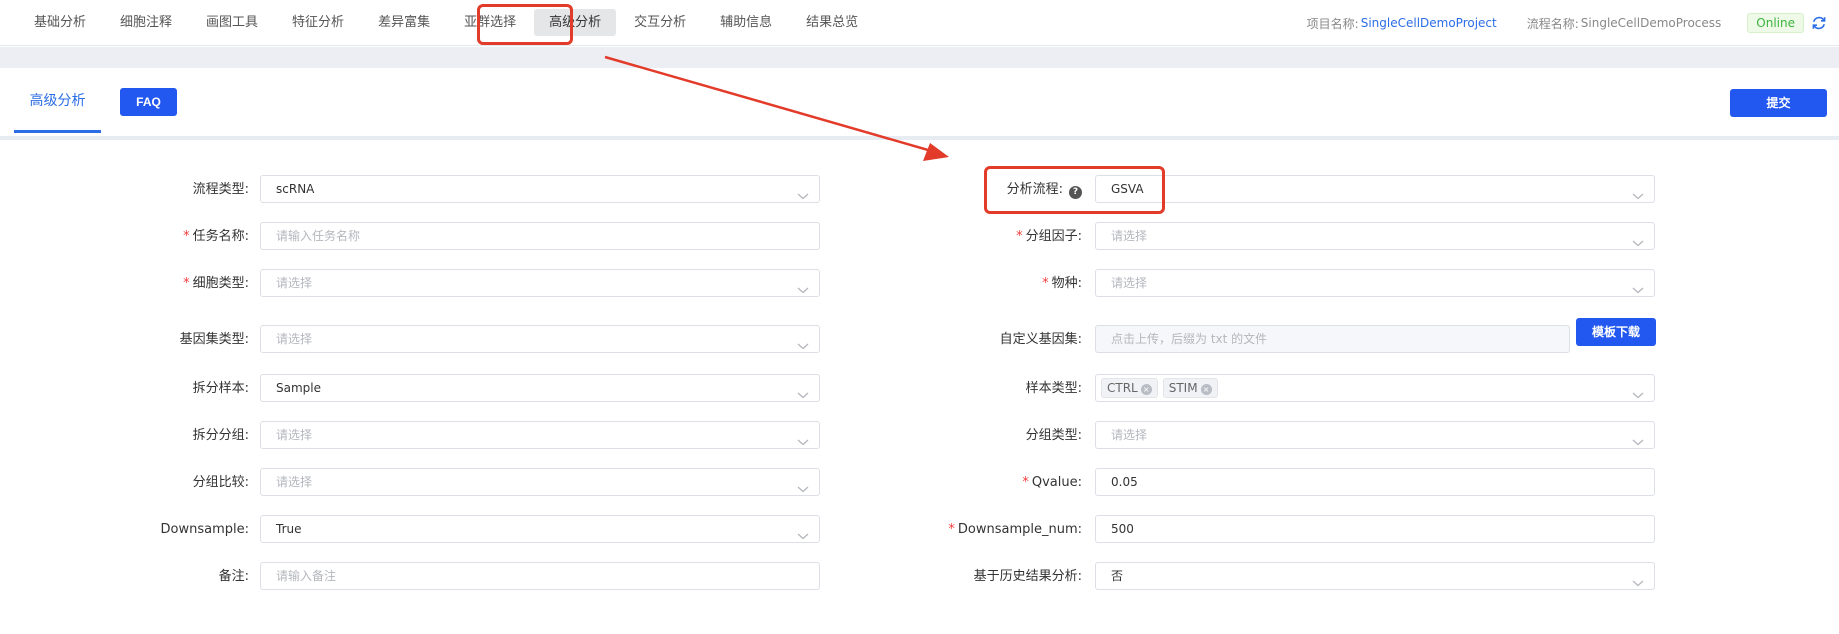  Describe the element at coordinates (1053, 236) in the screenshot. I see `group_factor-label-text: 分组因子:` at that location.